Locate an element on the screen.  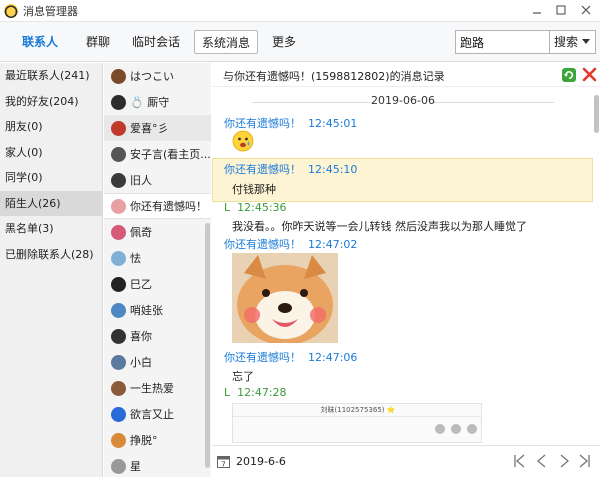
date-separator: 2019-06-06 is located at coordinates (403, 102).